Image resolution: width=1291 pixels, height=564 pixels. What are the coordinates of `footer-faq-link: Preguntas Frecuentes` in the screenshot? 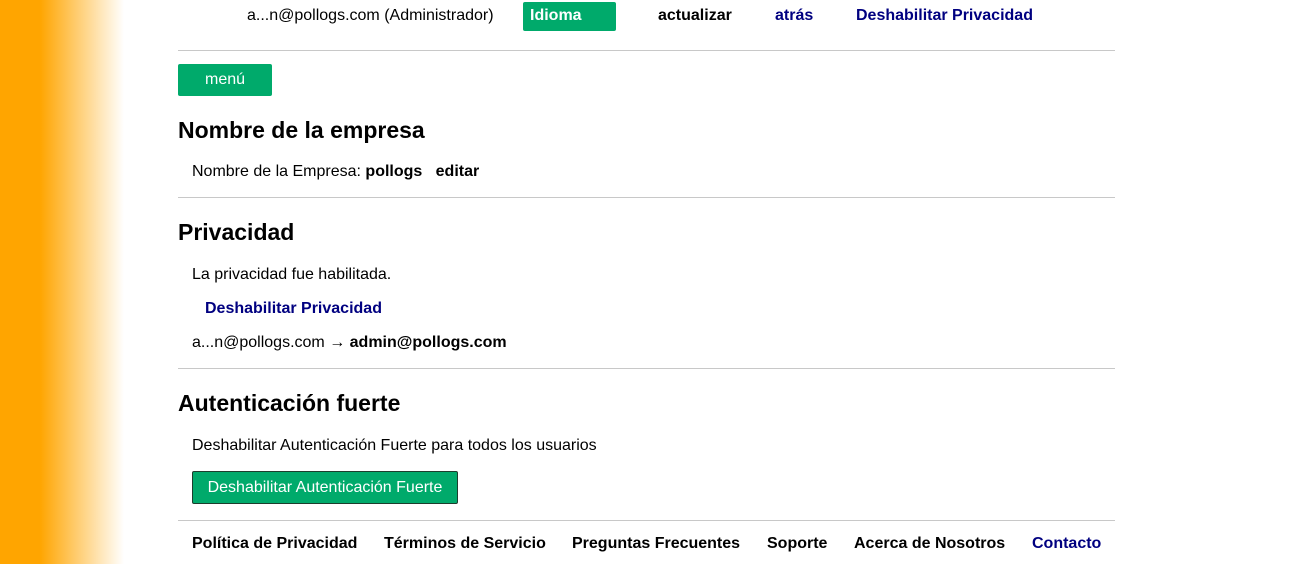 It's located at (656, 544).